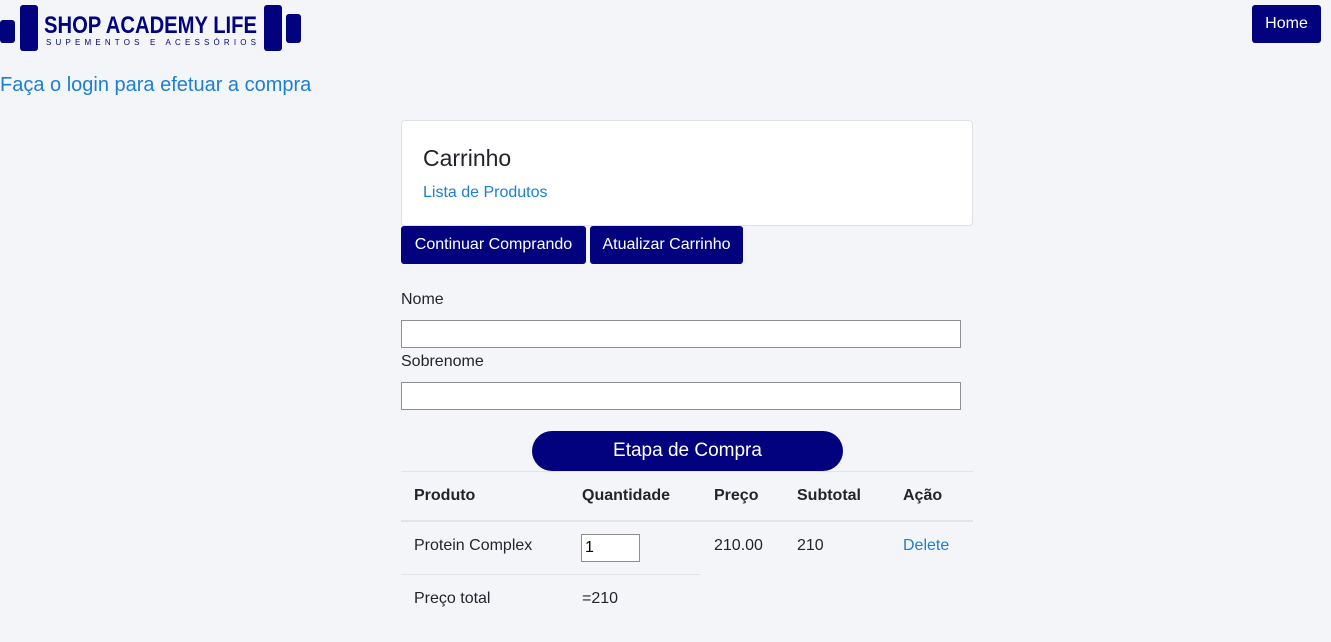 Image resolution: width=1331 pixels, height=642 pixels. What do you see at coordinates (687, 521) in the screenshot?
I see `table-header-divider` at bounding box center [687, 521].